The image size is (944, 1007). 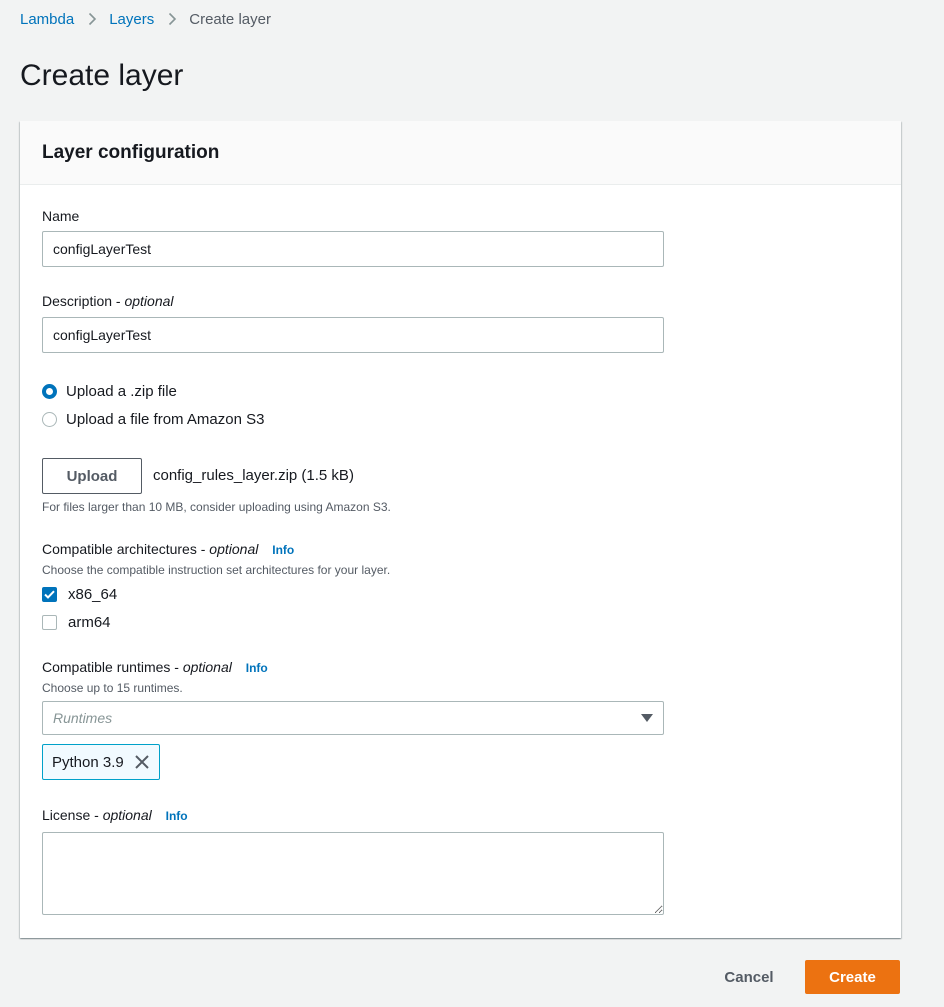 I want to click on description-input, so click(x=353, y=335).